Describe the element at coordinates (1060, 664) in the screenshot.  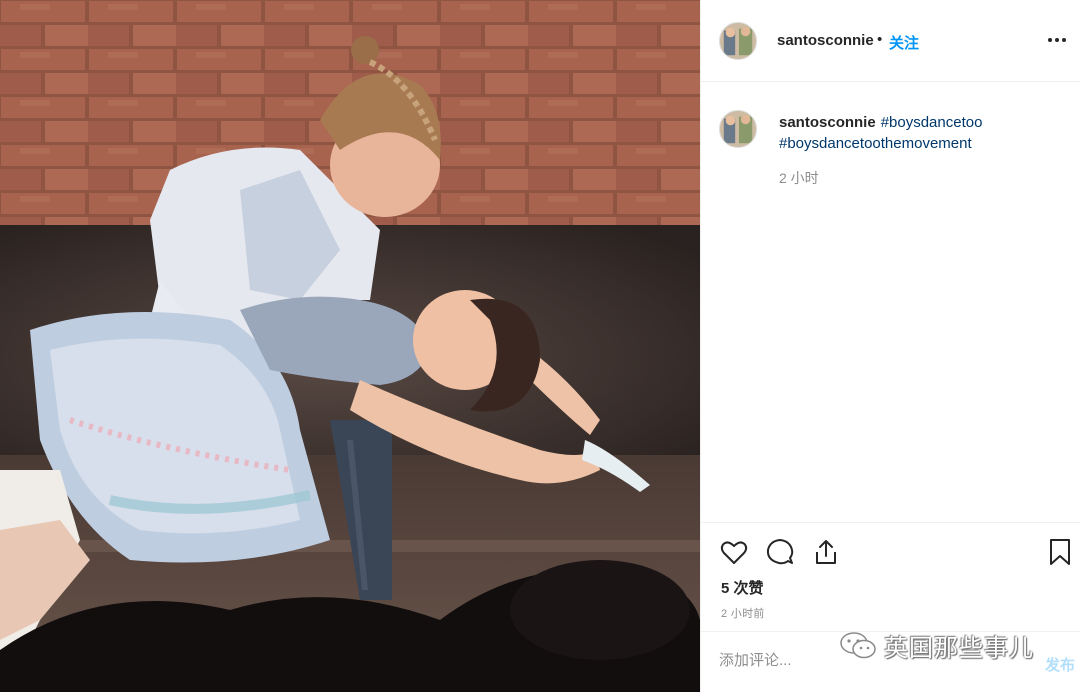
I see `publish-comment-button: 发布` at that location.